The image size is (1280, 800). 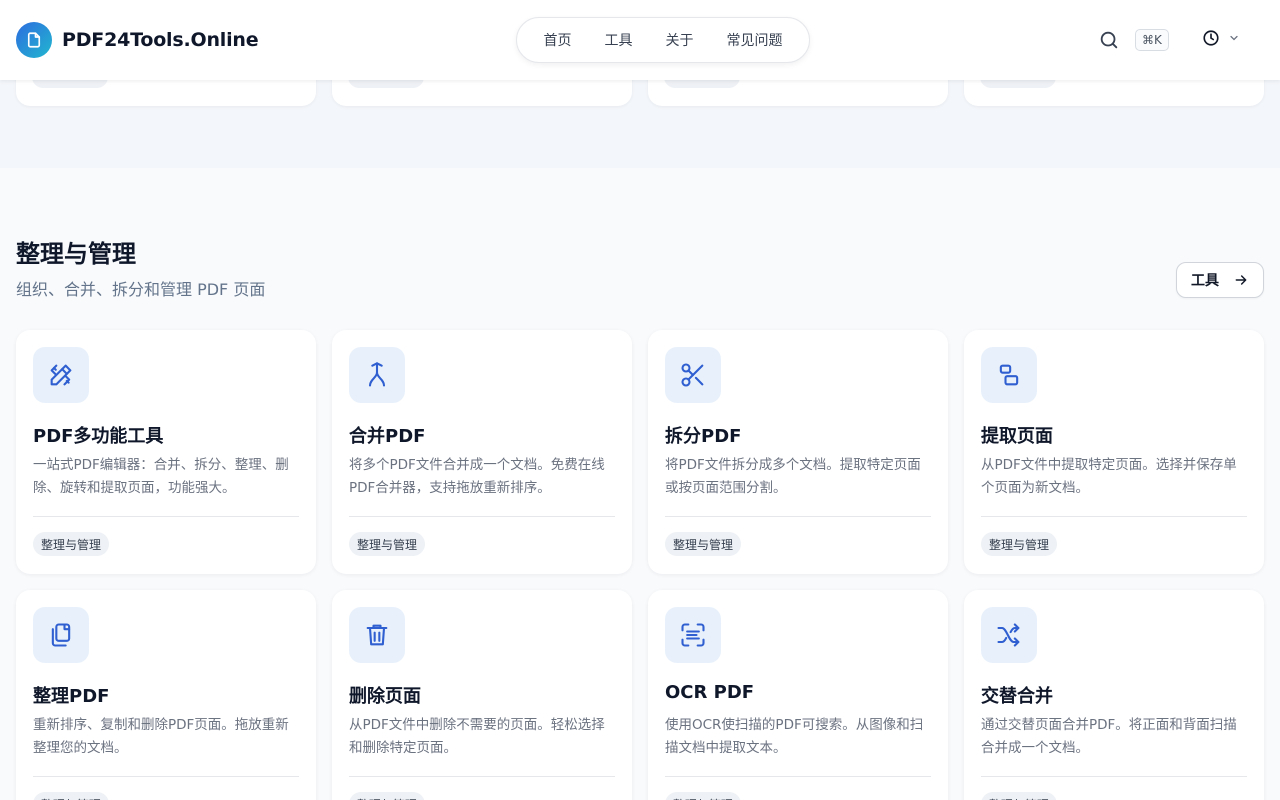 What do you see at coordinates (76, 254) in the screenshot?
I see `section-title: 整理与管理` at bounding box center [76, 254].